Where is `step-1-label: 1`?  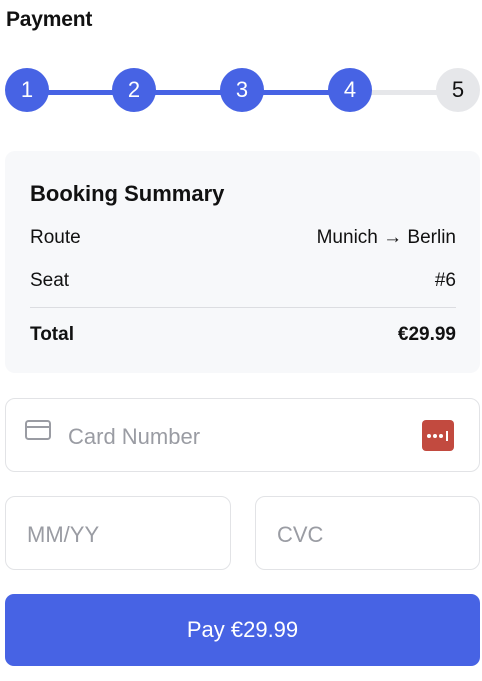 step-1-label: 1 is located at coordinates (27, 89).